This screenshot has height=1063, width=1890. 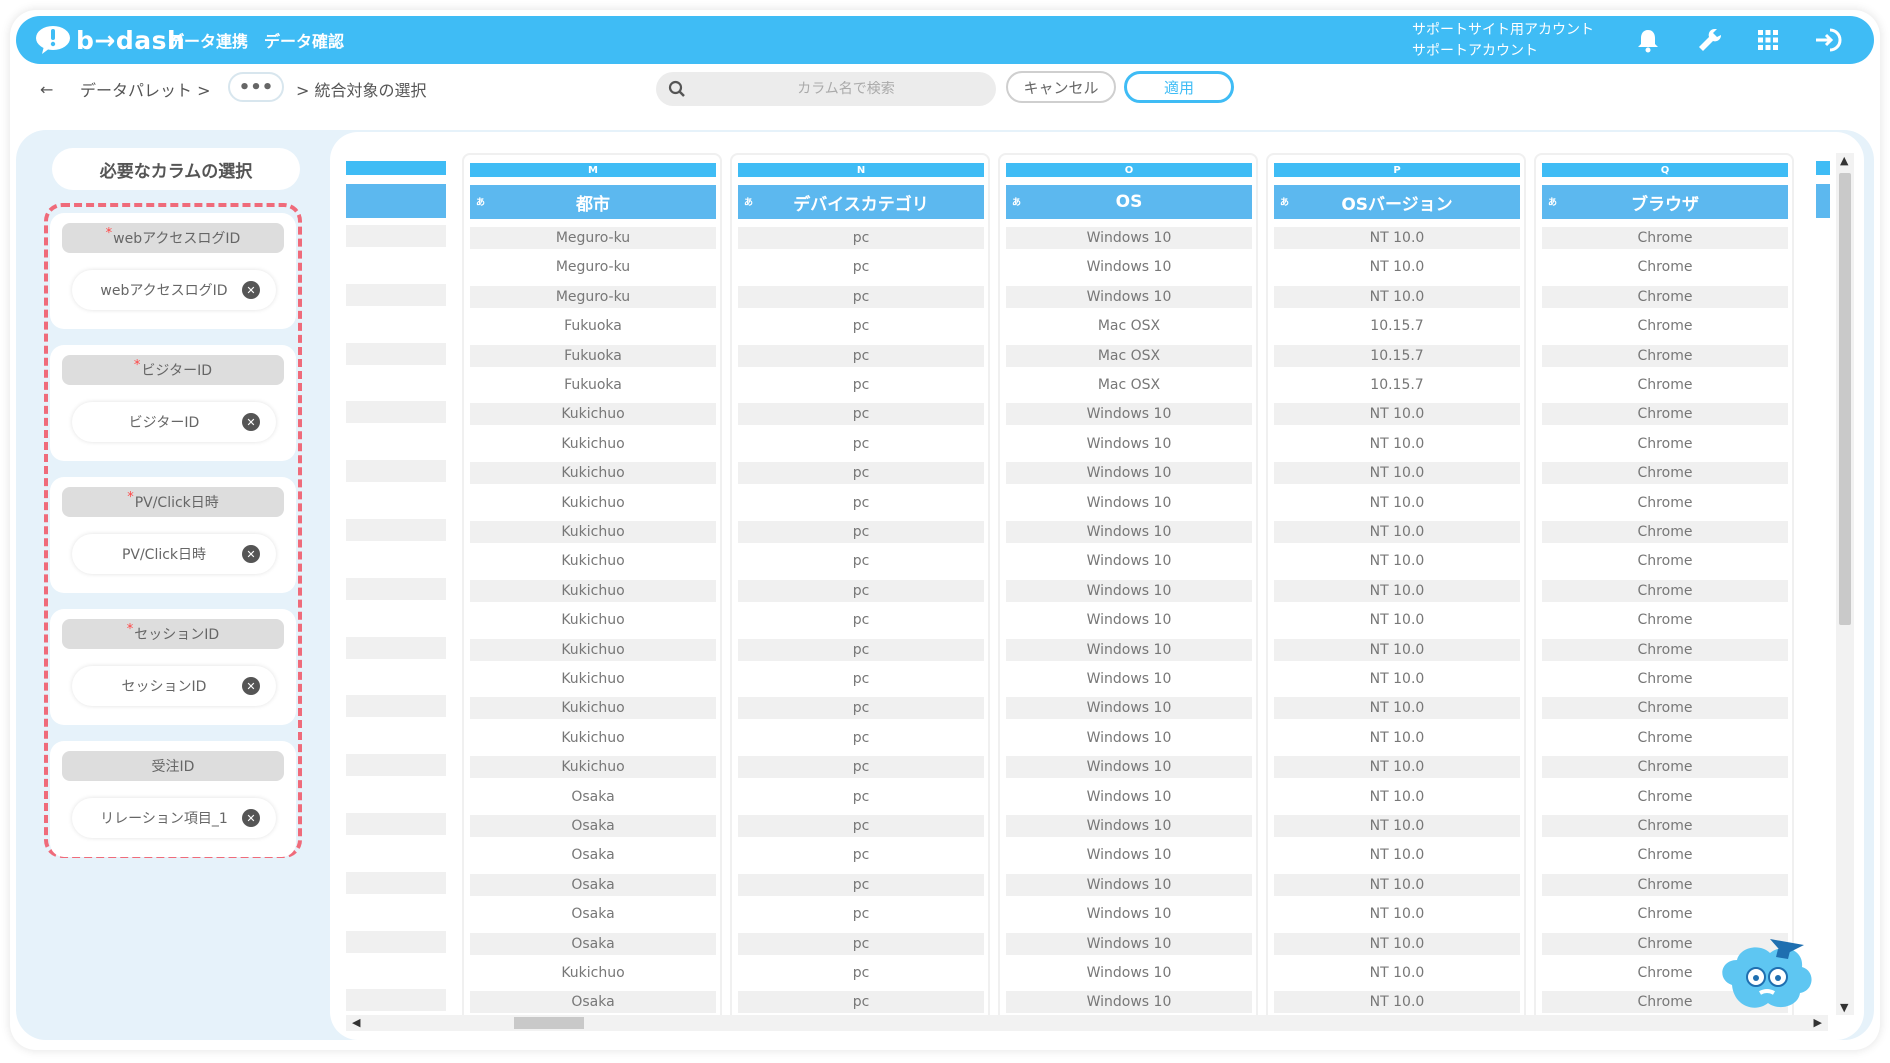 What do you see at coordinates (1397, 385) in the screenshot?
I see `table-cell: 10.15.7` at bounding box center [1397, 385].